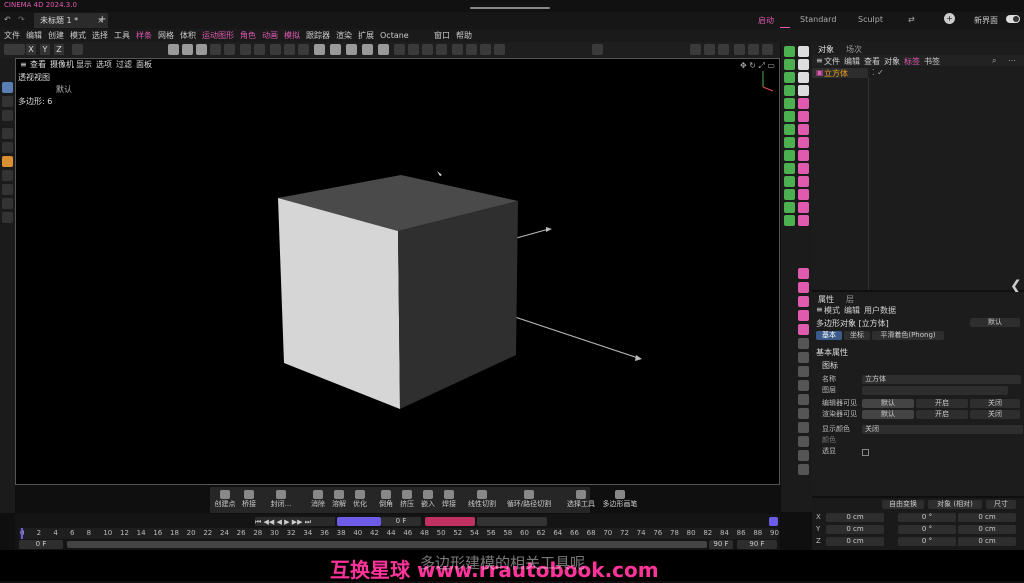  What do you see at coordinates (188, 35) in the screenshot?
I see `menu-item: 体积` at bounding box center [188, 35].